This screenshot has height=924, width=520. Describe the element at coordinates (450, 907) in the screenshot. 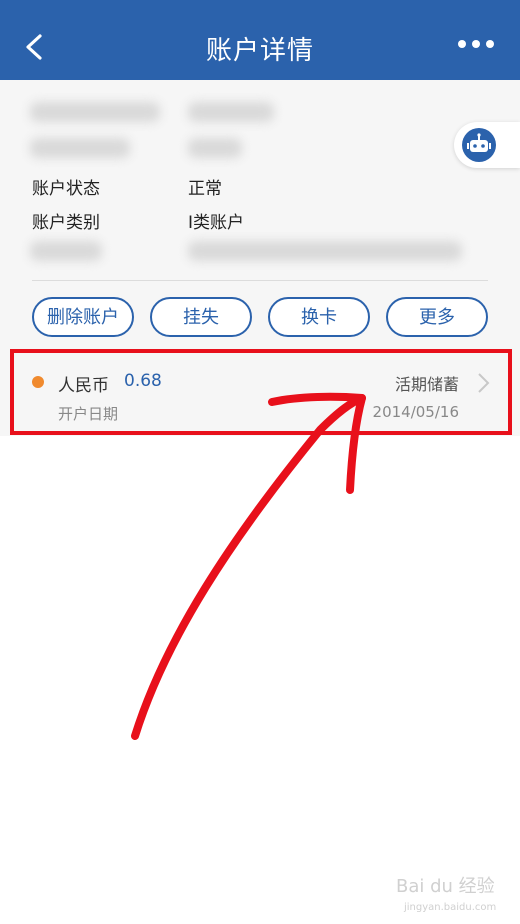

I see `watermark-url: jingyan.baidu.com` at that location.